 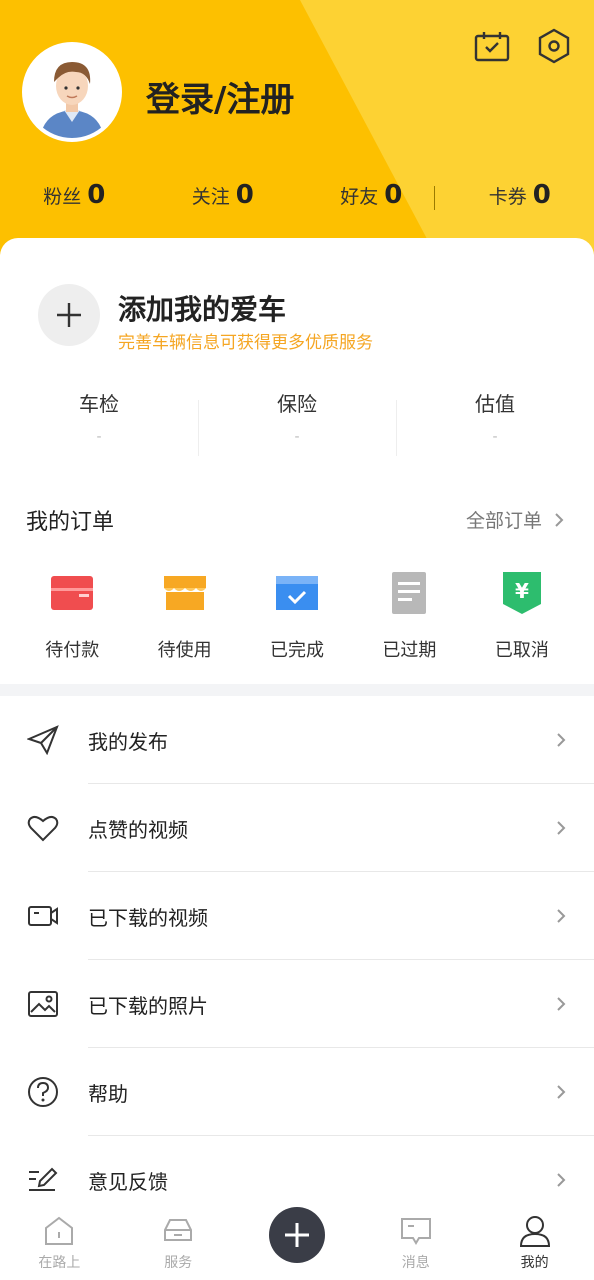 I want to click on car-stats-row: 车检 - 保险 - 估值 -, so click(x=297, y=422).